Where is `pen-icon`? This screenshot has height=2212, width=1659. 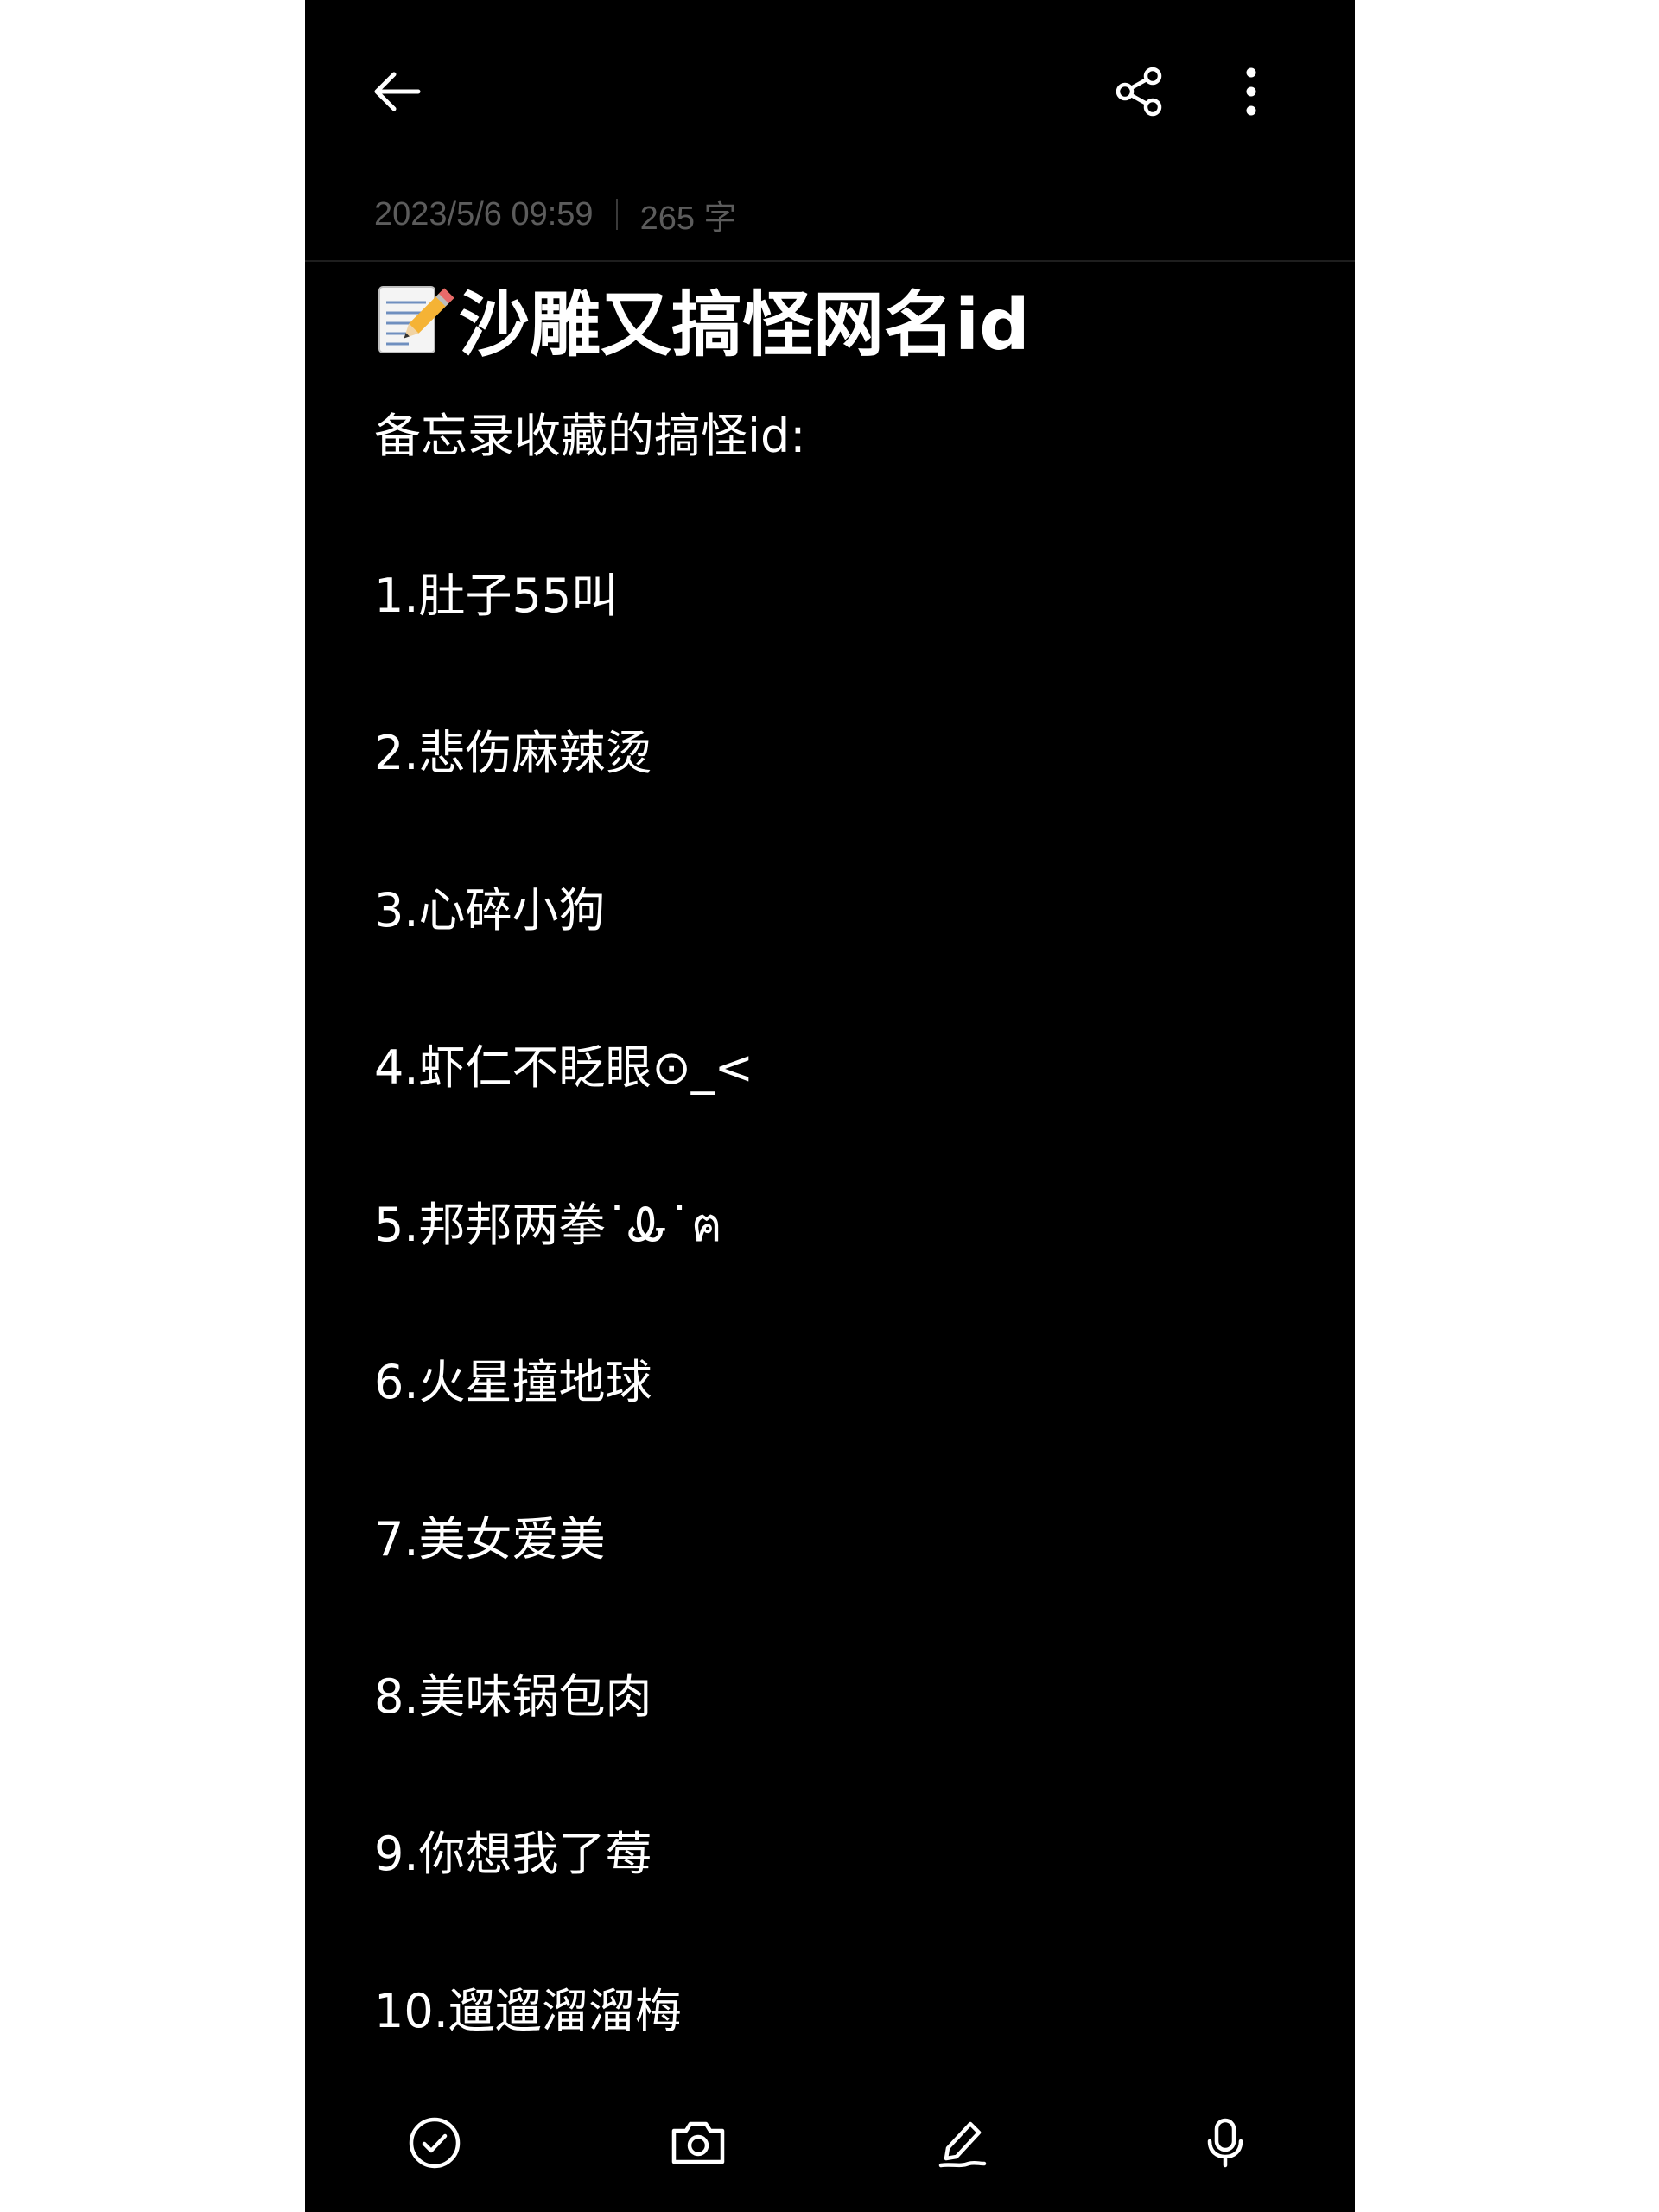 pen-icon is located at coordinates (963, 2144).